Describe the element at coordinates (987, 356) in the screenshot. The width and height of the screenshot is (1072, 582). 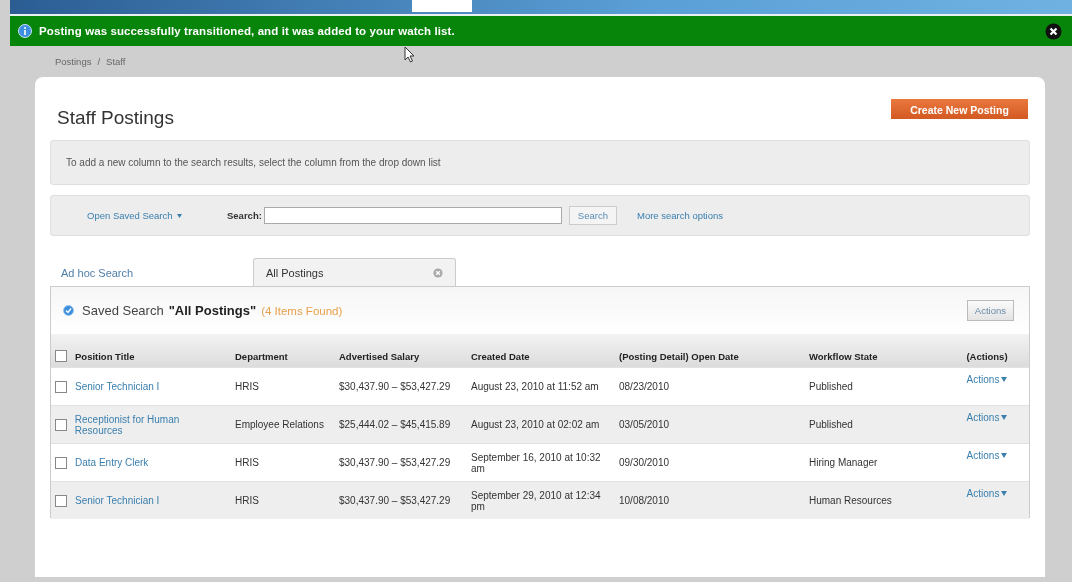
I see `column-header: (Actions)` at that location.